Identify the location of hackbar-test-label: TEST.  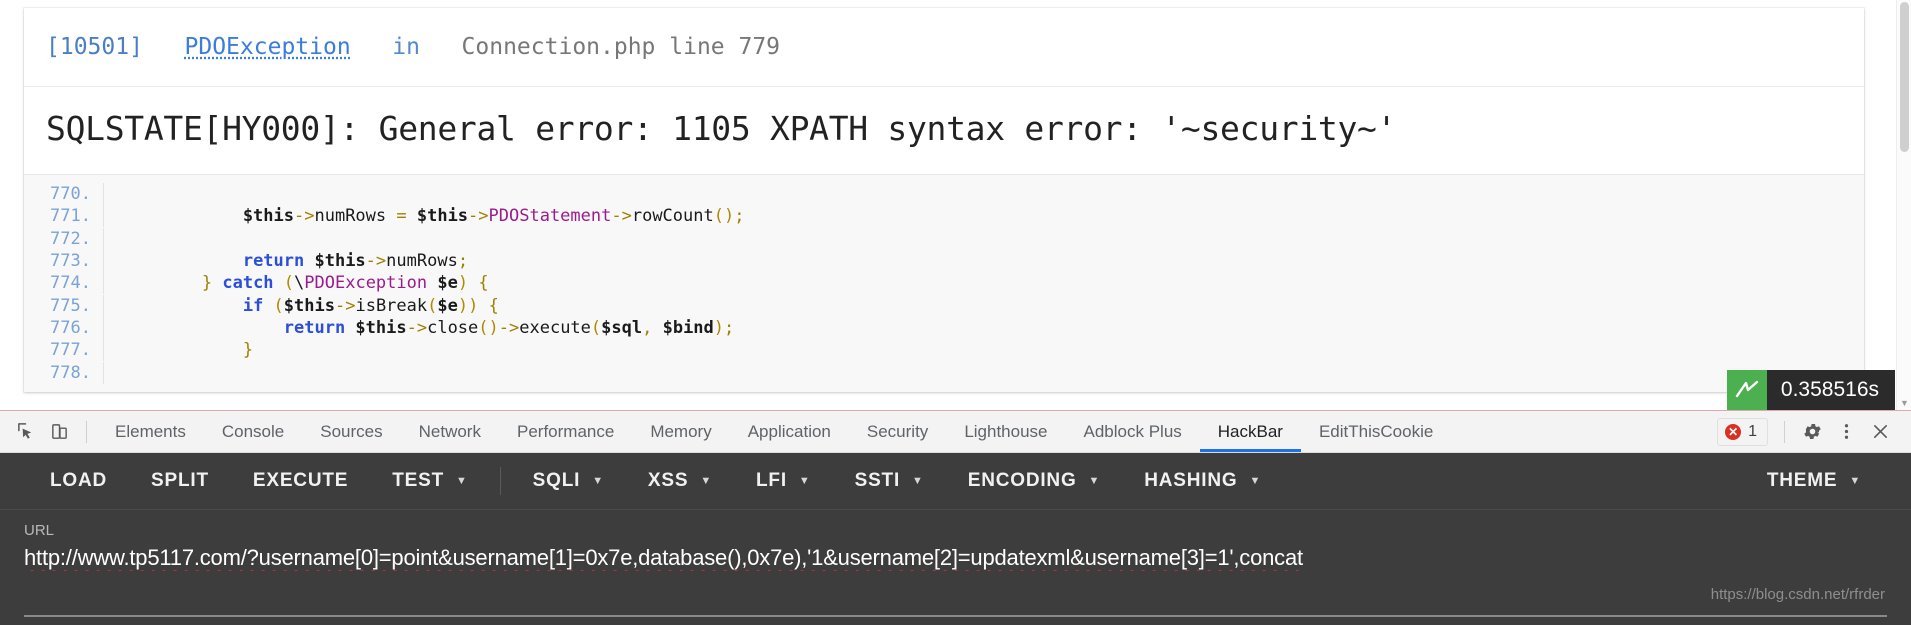
(418, 480).